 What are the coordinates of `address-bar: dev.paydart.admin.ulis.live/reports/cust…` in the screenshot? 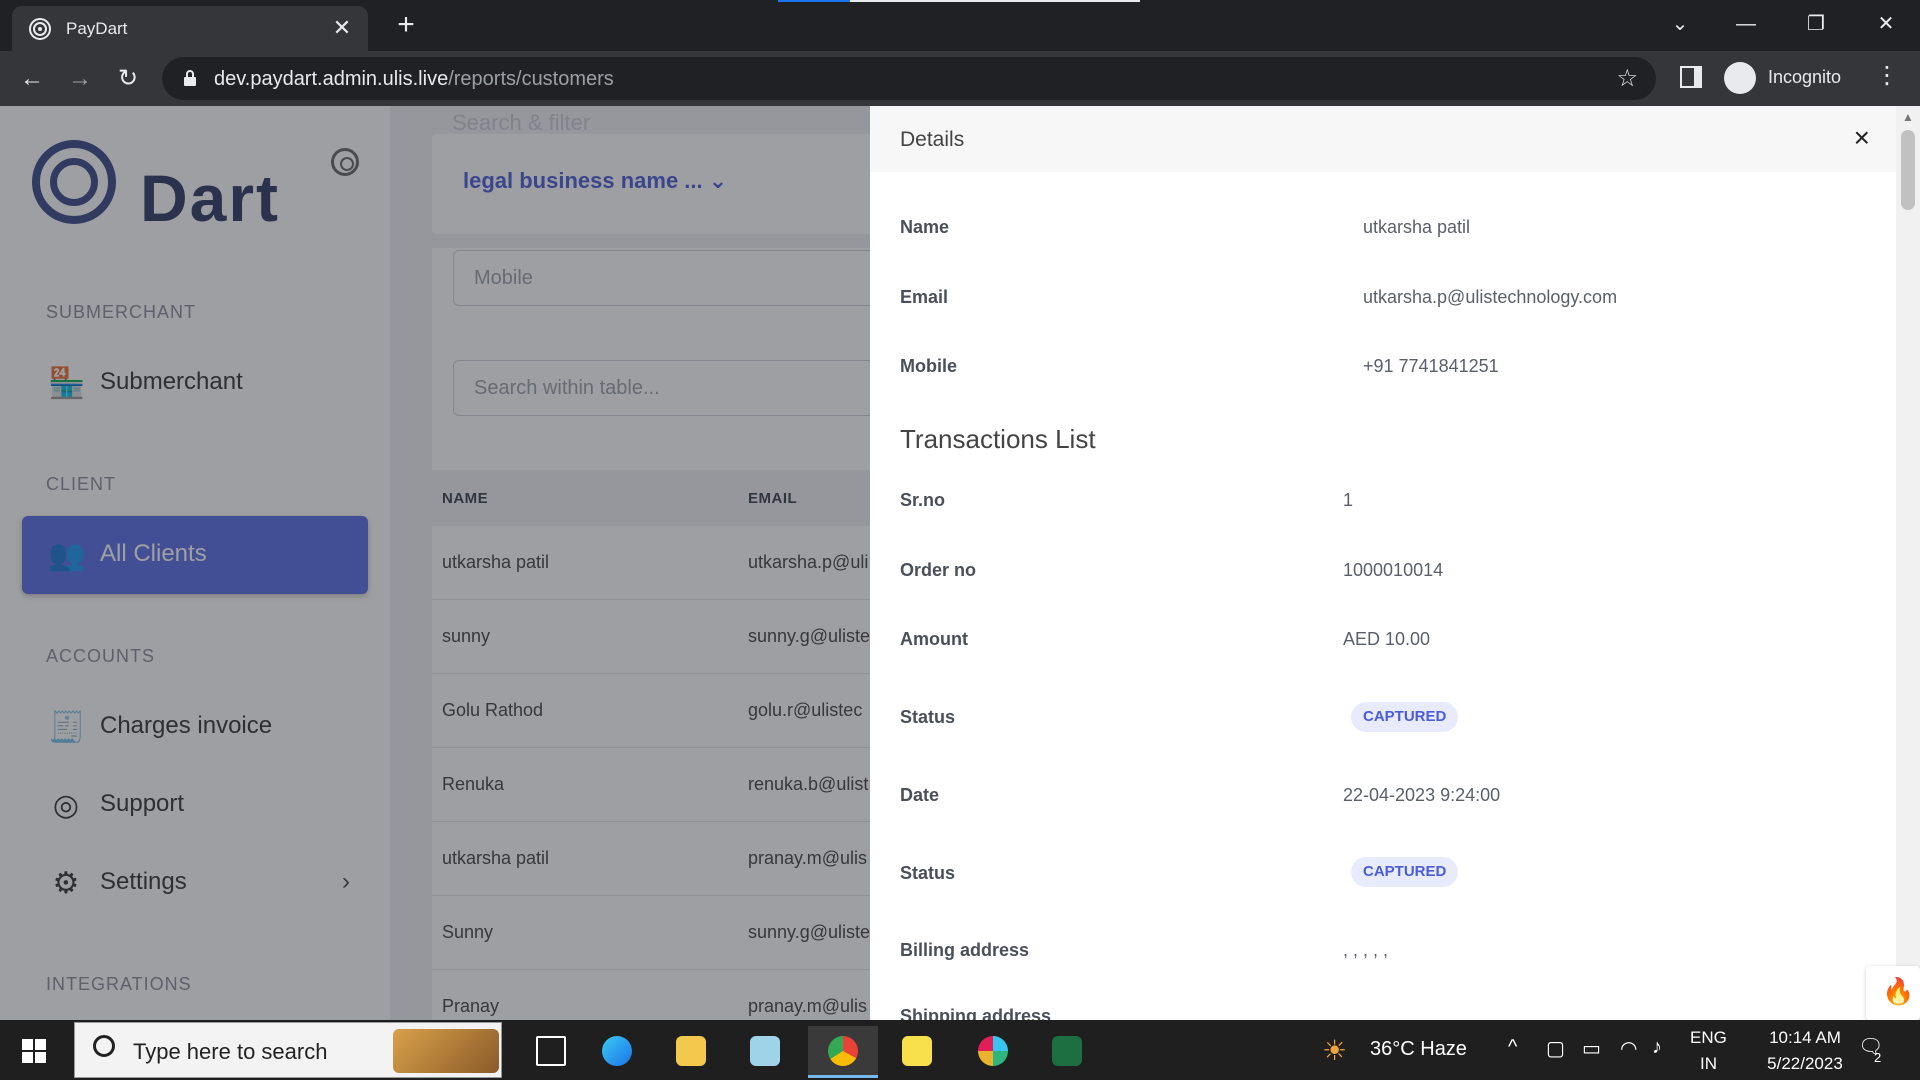 It's located at (909, 78).